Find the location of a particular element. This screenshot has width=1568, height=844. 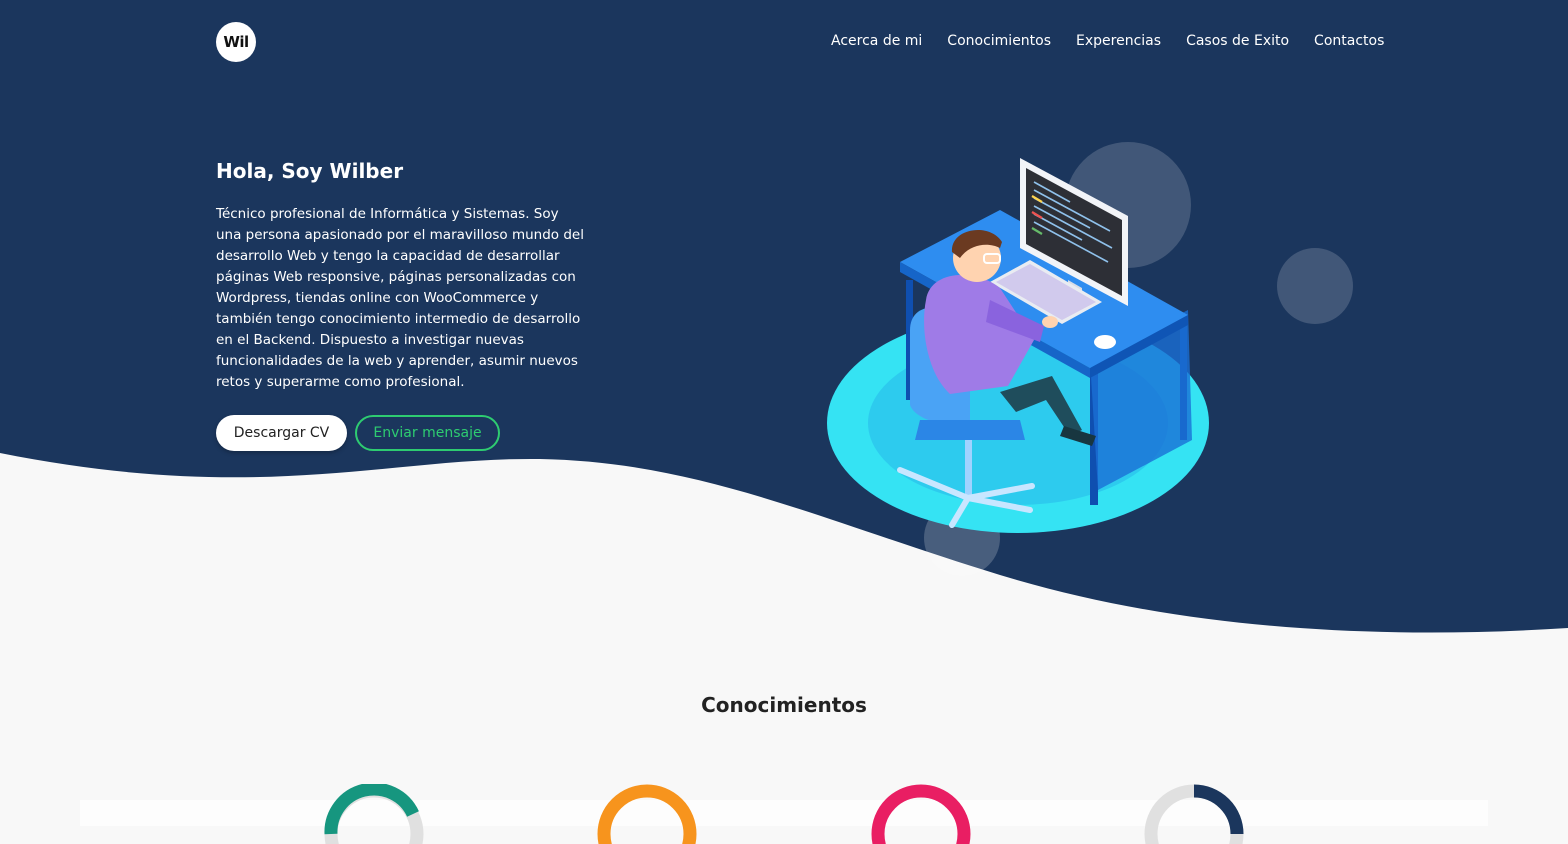

nav-item-casos: Casos de Exito is located at coordinates (1237, 41).